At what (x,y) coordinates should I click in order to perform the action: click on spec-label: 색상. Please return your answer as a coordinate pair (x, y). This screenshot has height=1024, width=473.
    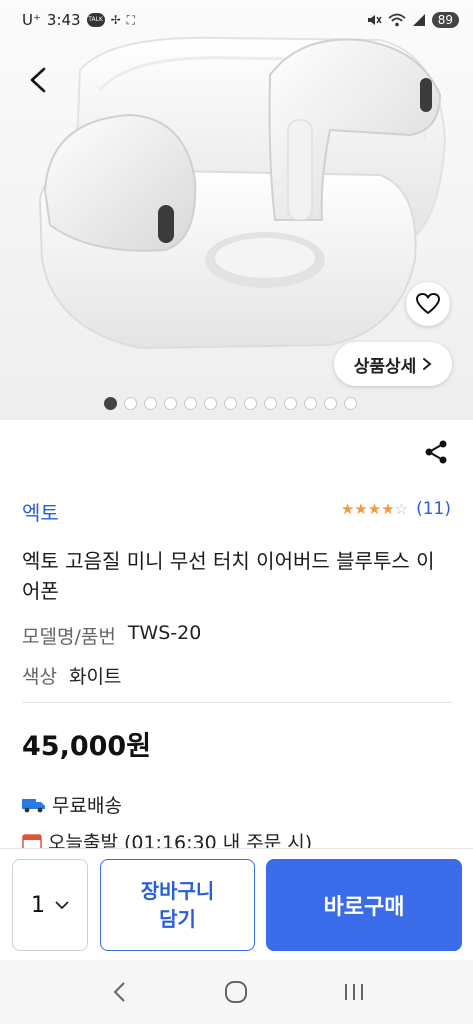
    Looking at the image, I should click on (39, 677).